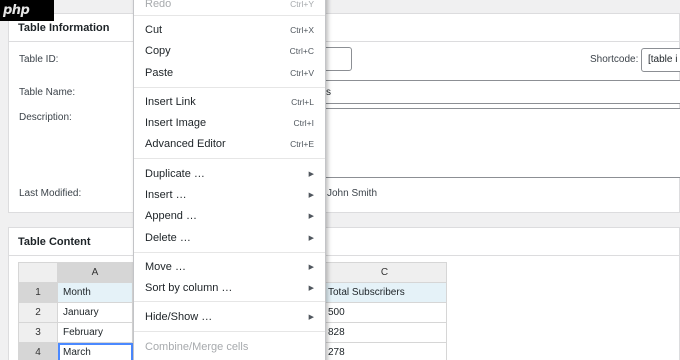 The height and width of the screenshot is (360, 680). Describe the element at coordinates (229, 7) in the screenshot. I see `menu-item-redo: Redo Ctrl+Y` at that location.